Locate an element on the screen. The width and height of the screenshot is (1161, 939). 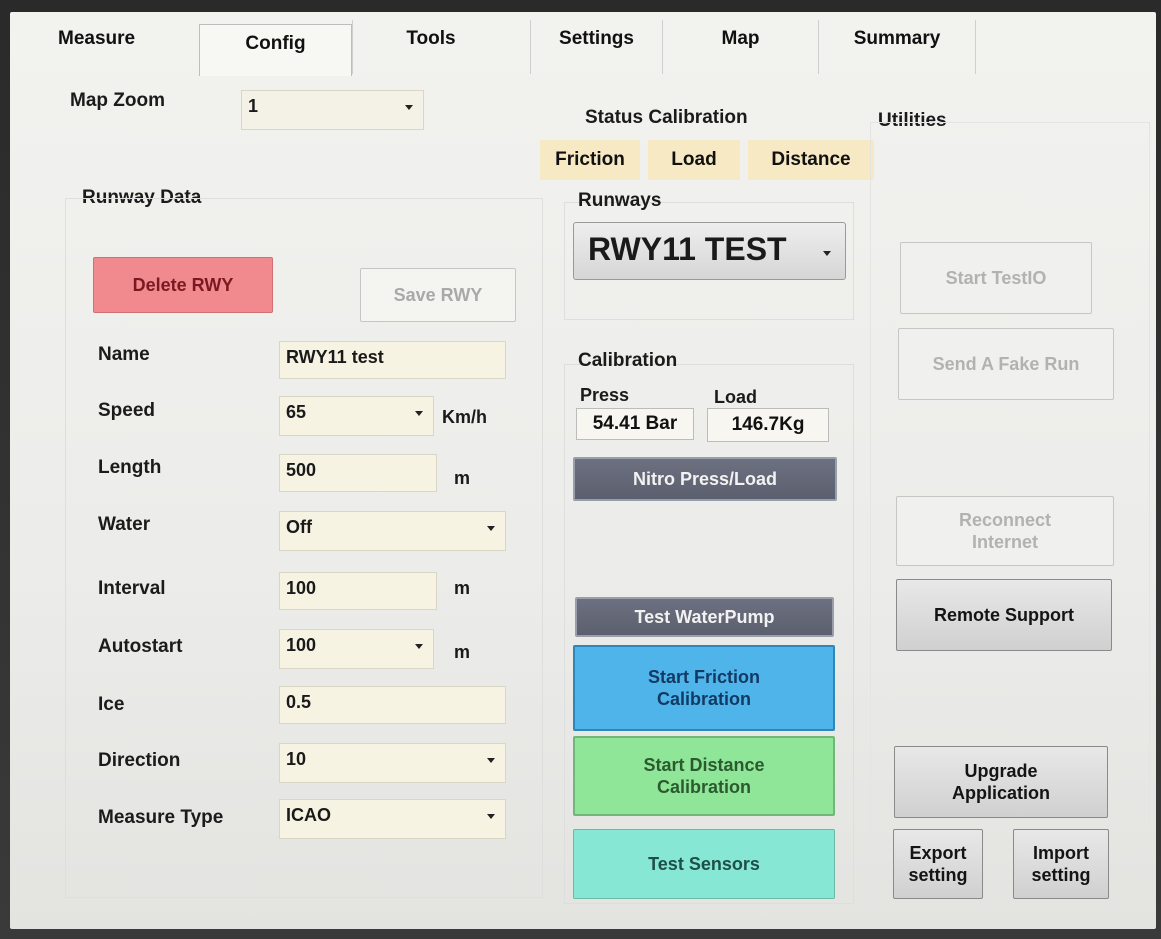
map-zoom-select: 1 is located at coordinates (332, 110).